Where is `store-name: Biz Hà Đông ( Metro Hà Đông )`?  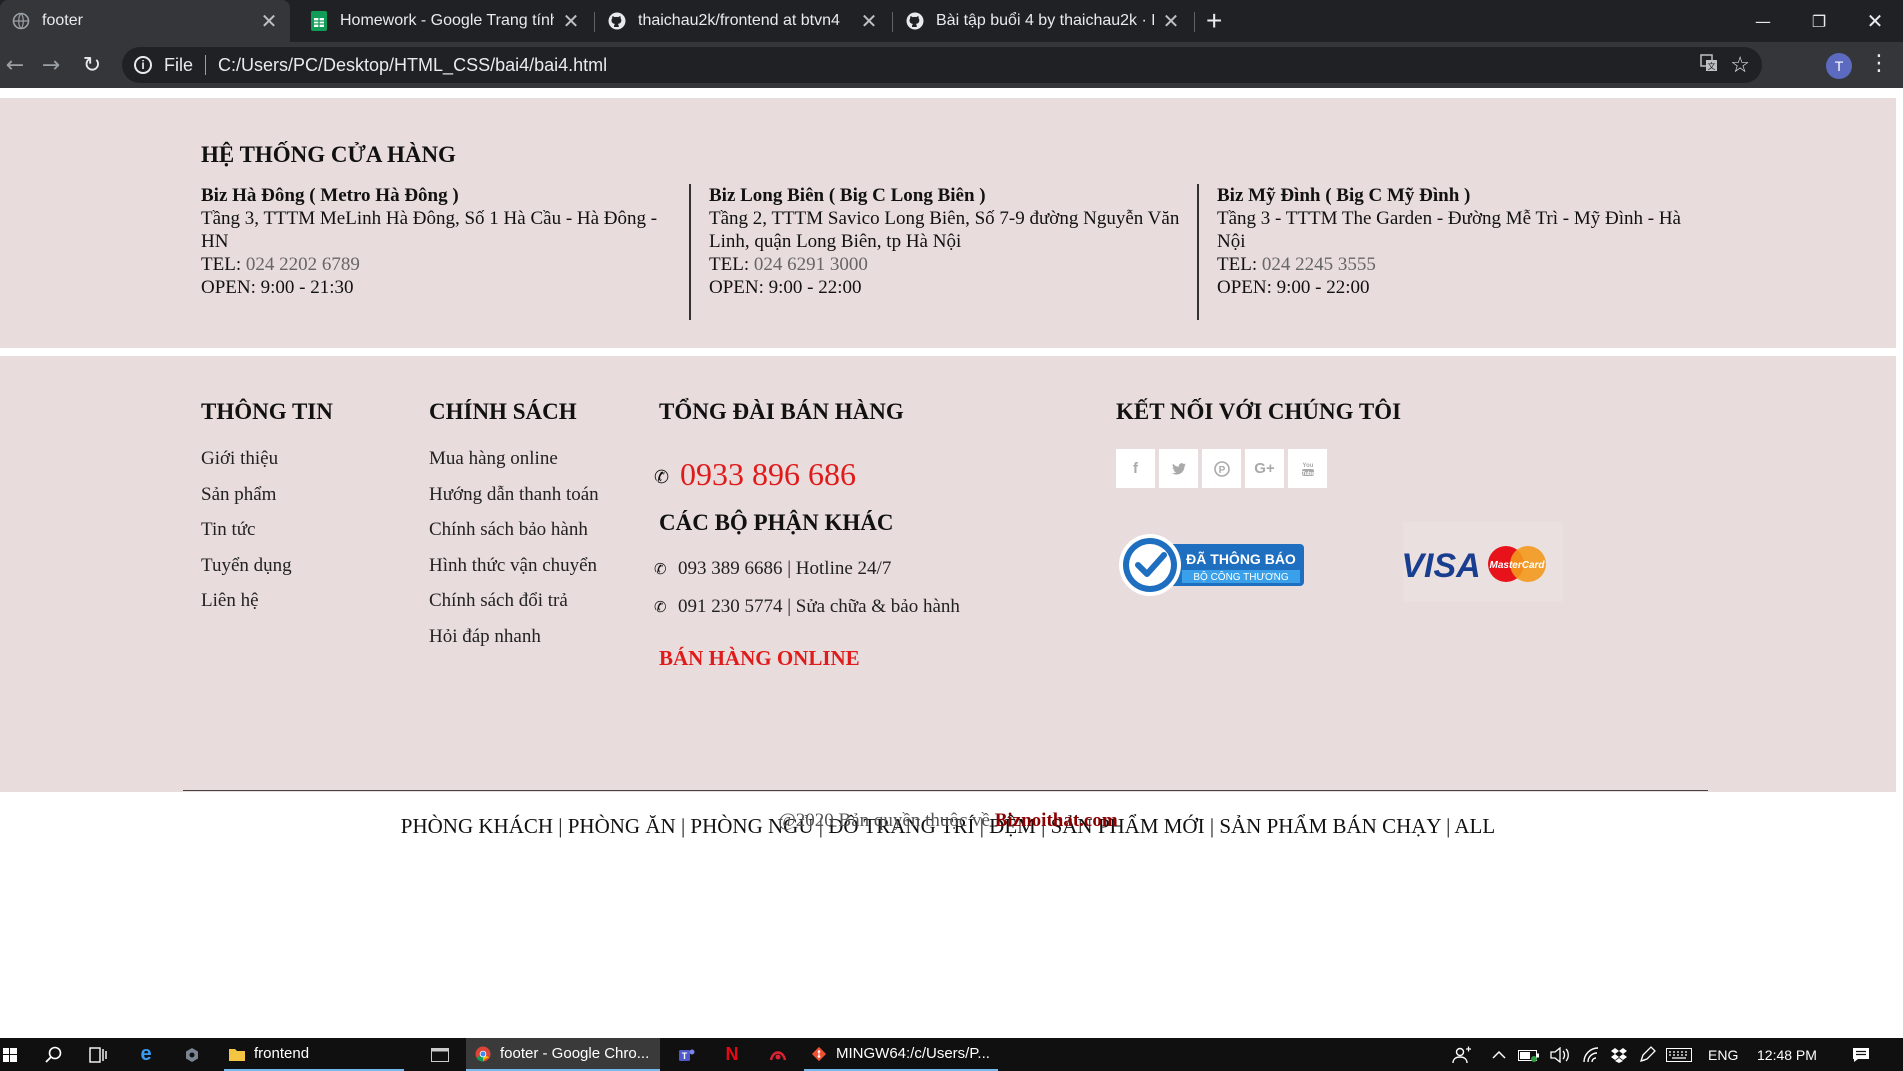
store-name: Biz Hà Đông ( Metro Hà Đông ) is located at coordinates (330, 195).